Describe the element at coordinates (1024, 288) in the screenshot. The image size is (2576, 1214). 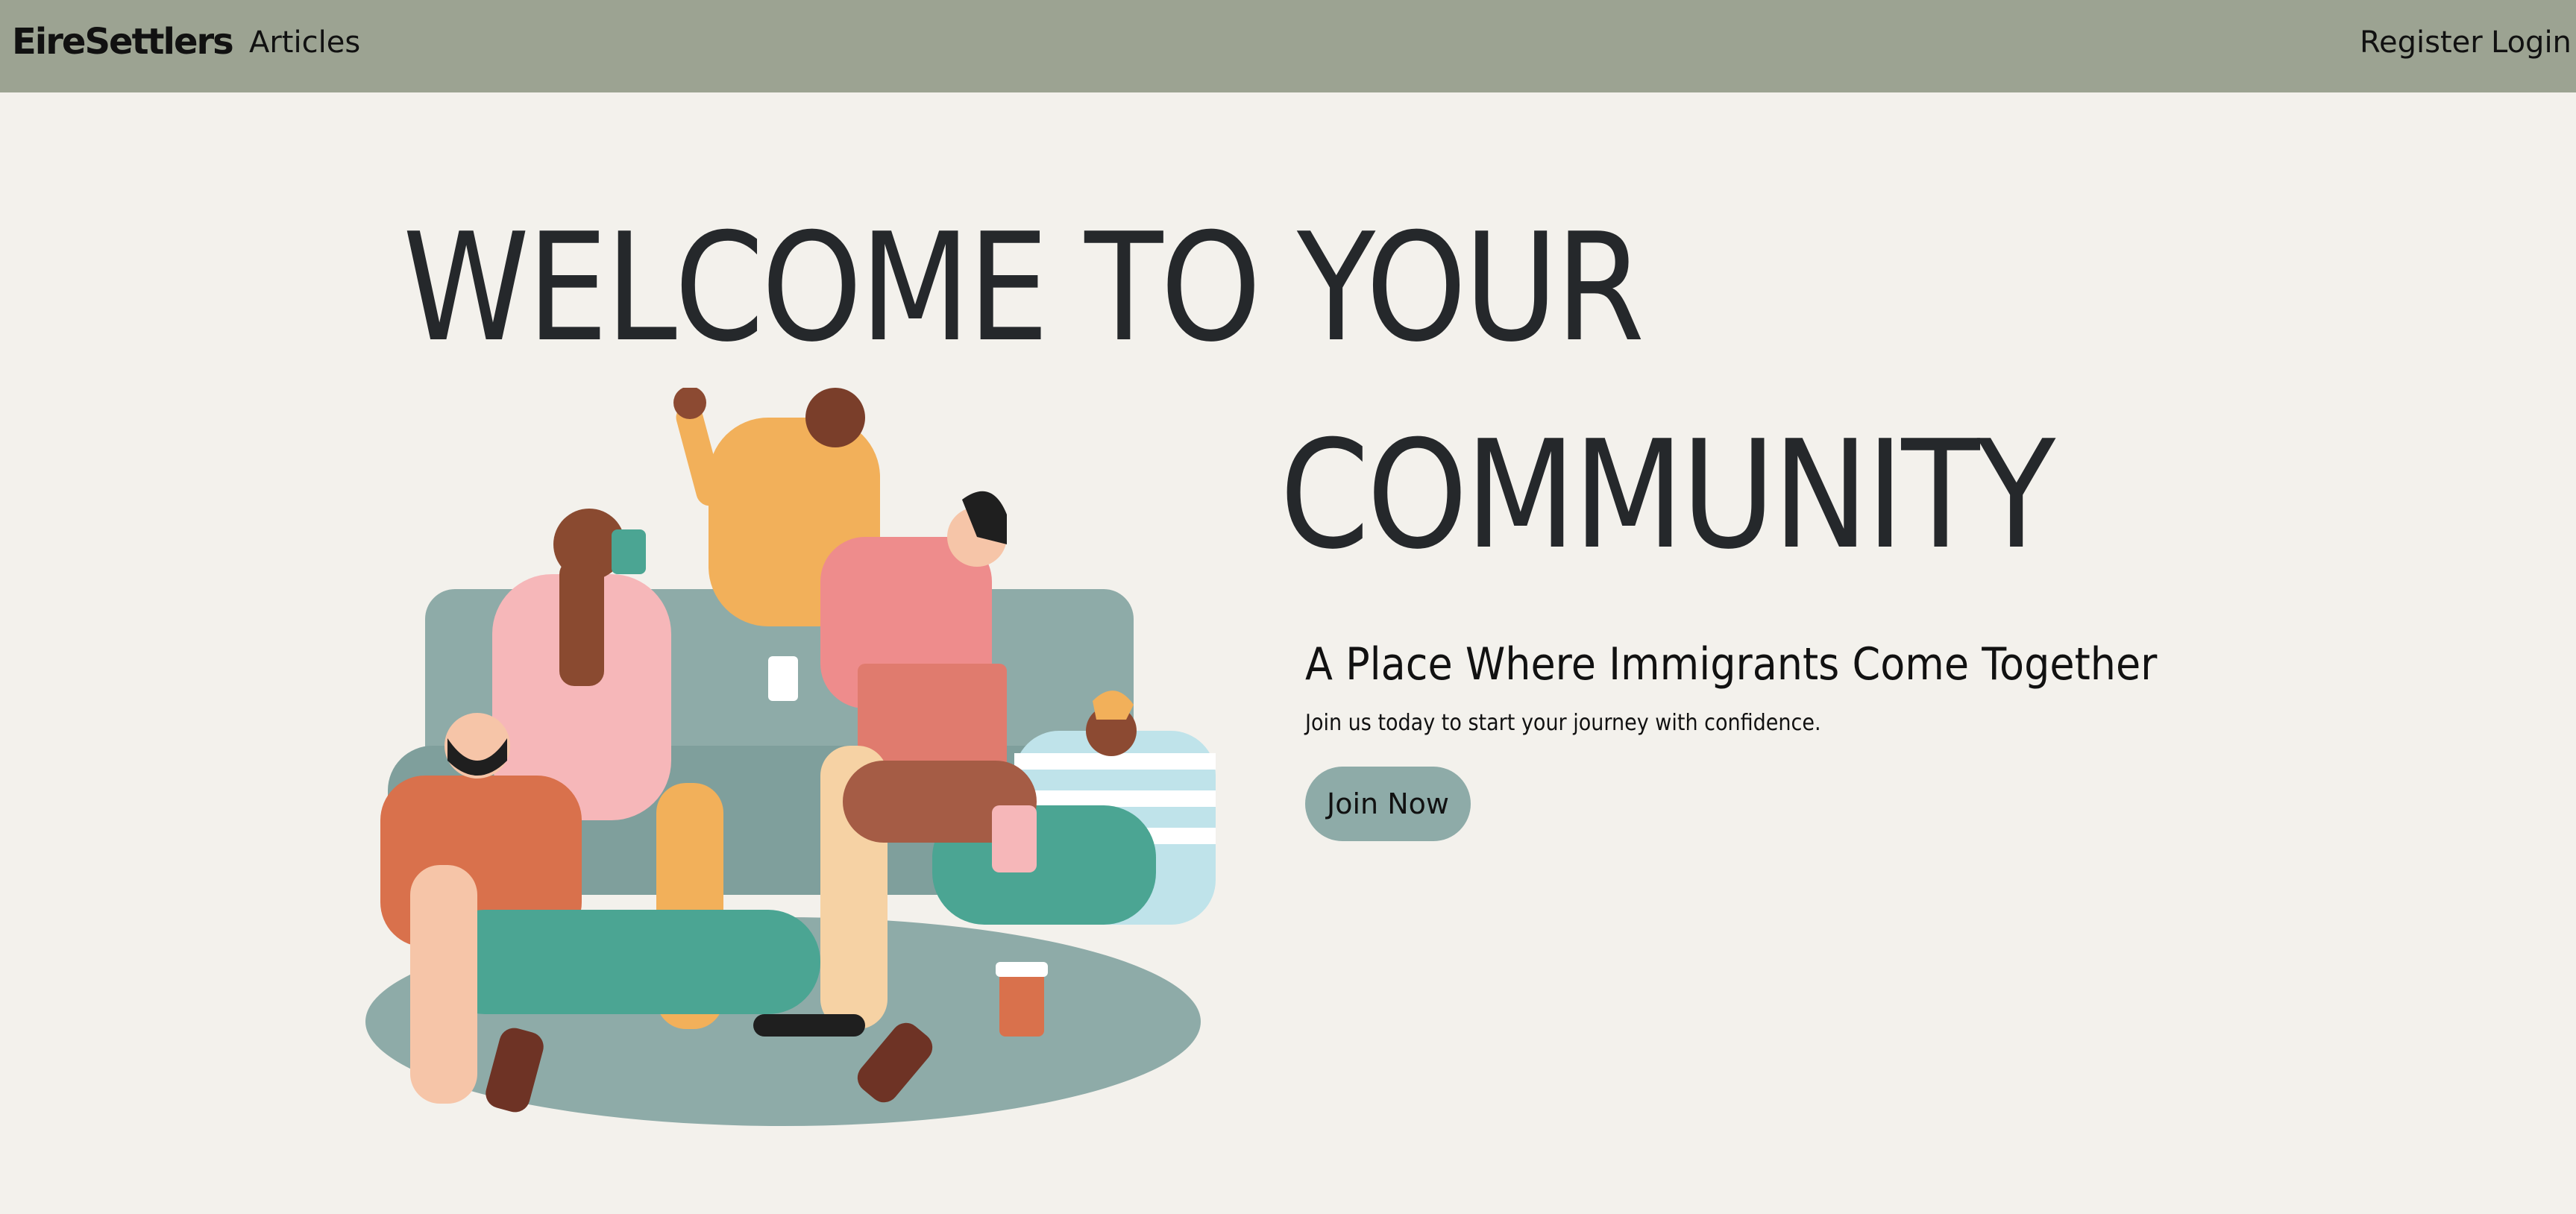
I see `hero-headline-line1: WELCOME TO YOUR` at that location.